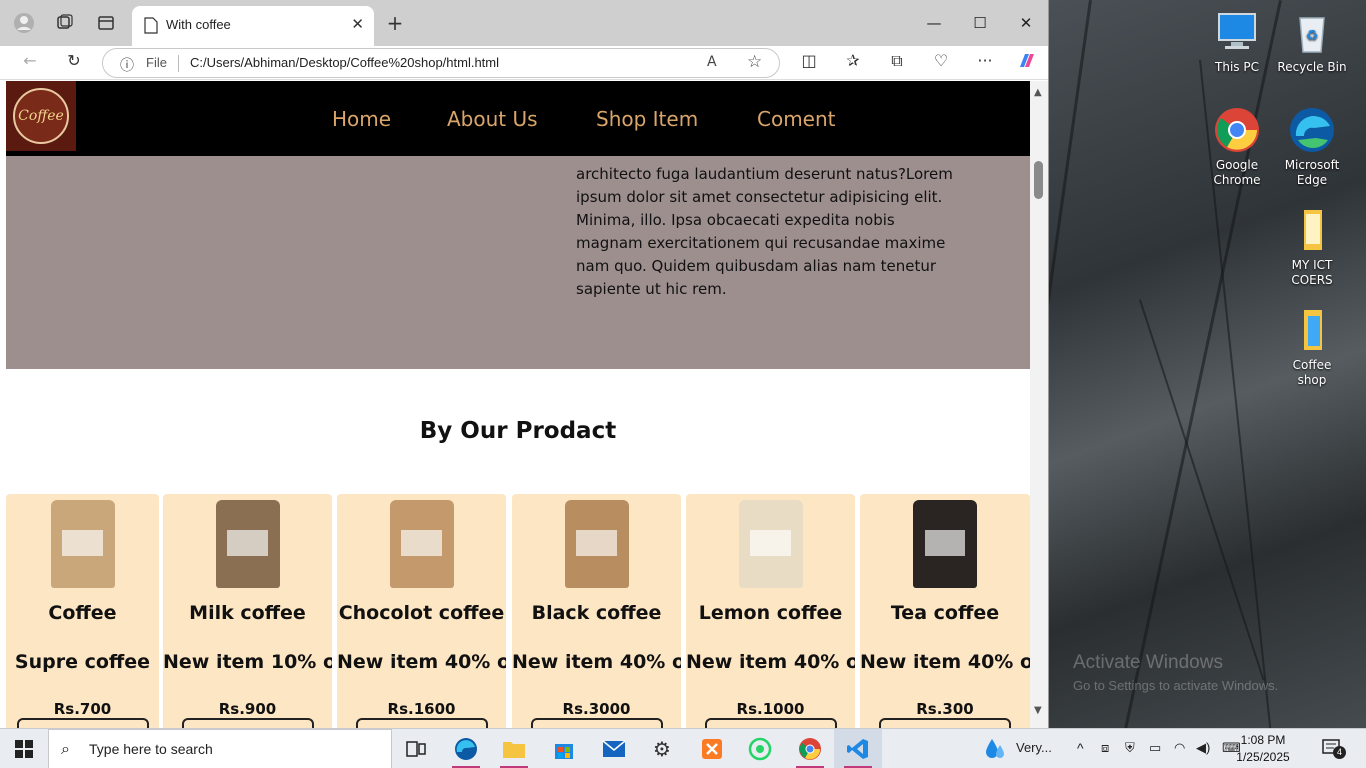 The width and height of the screenshot is (1366, 768). What do you see at coordinates (1312, 372) in the screenshot?
I see `desktop-icon-label: Coffee shop` at bounding box center [1312, 372].